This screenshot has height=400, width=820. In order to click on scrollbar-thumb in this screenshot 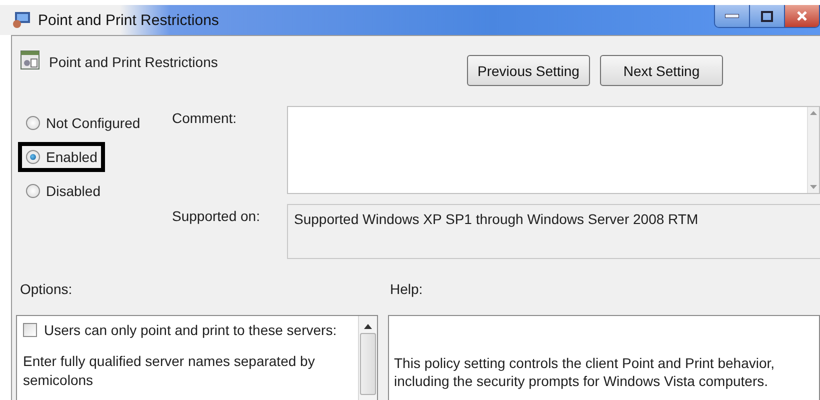, I will do `click(368, 364)`.